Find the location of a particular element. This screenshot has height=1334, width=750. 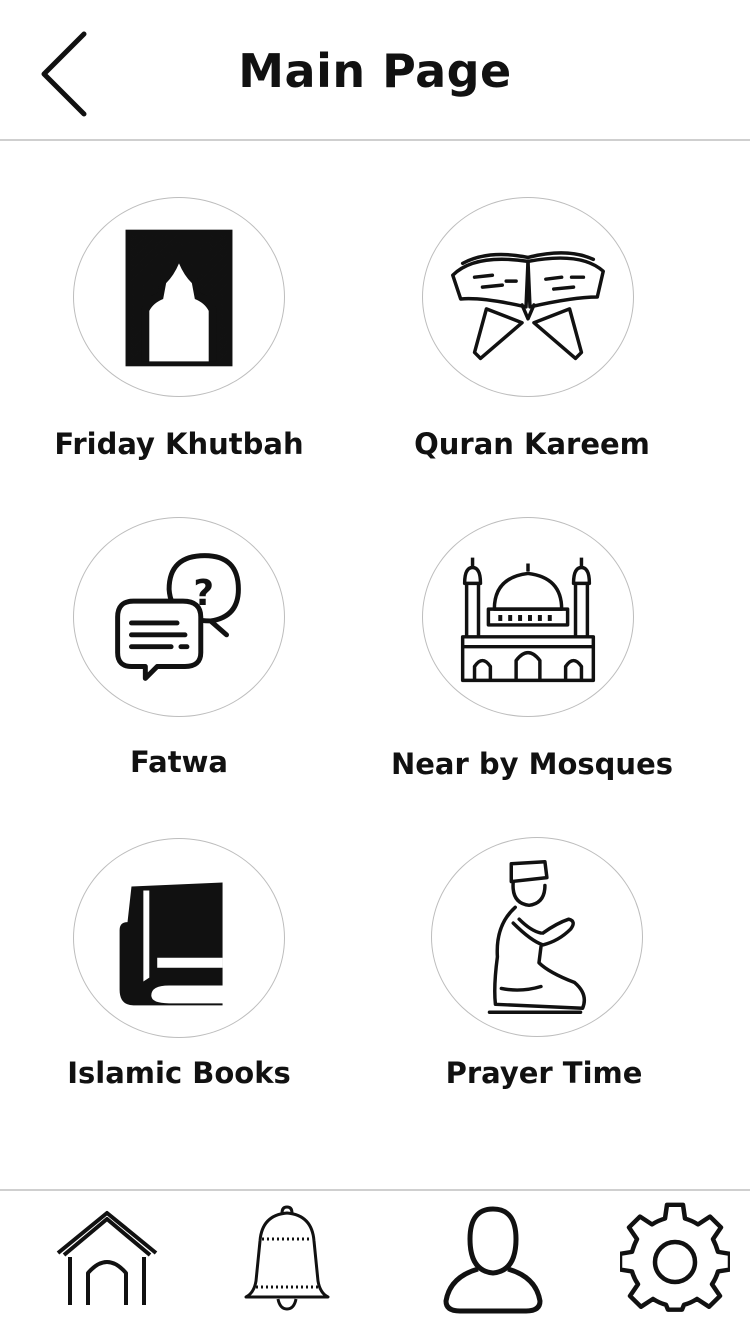

tab-notifications is located at coordinates (287, 1258).